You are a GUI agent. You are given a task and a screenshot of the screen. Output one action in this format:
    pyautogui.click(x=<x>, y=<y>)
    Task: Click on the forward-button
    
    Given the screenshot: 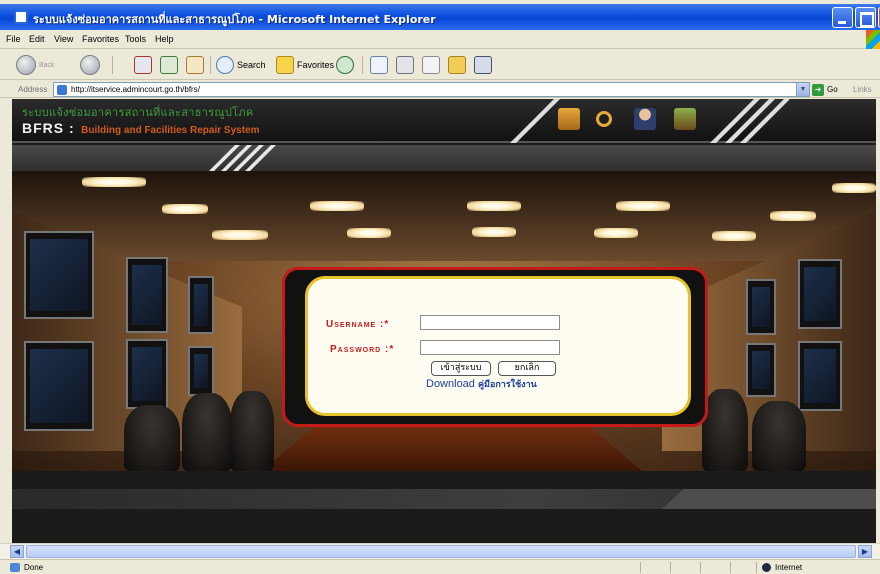 What is the action you would take?
    pyautogui.click(x=90, y=65)
    